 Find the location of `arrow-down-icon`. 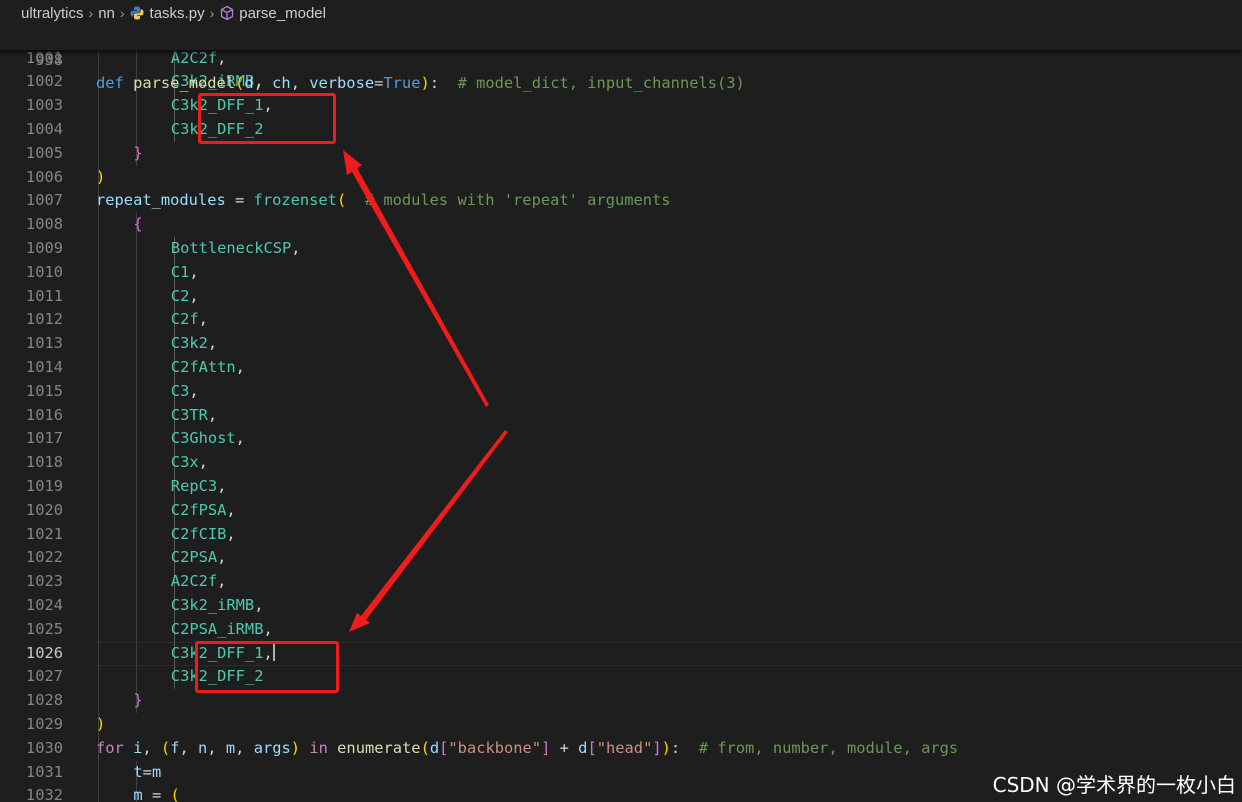

arrow-down-icon is located at coordinates (428, 531).